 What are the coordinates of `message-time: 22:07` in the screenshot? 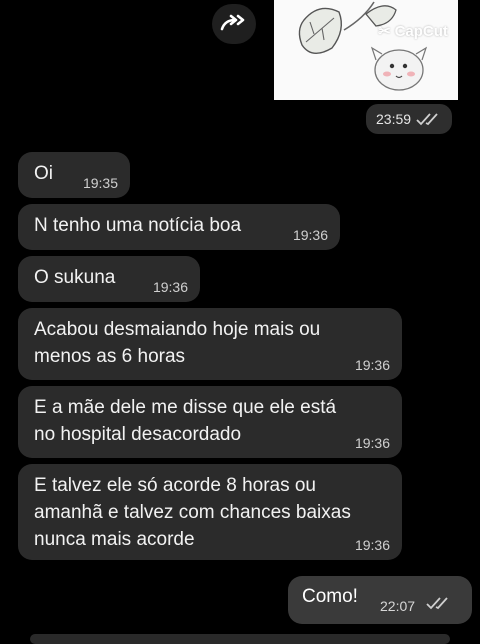 It's located at (398, 606).